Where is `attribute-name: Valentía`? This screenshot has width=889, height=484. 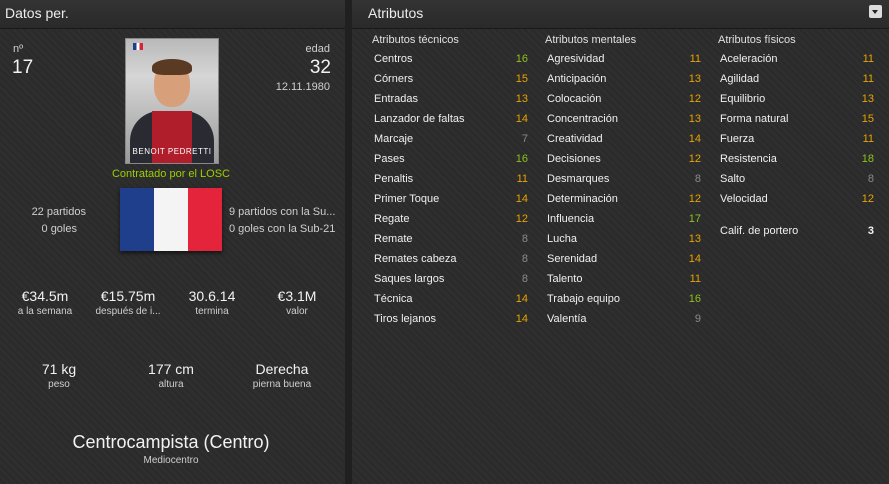
attribute-name: Valentía is located at coordinates (567, 319).